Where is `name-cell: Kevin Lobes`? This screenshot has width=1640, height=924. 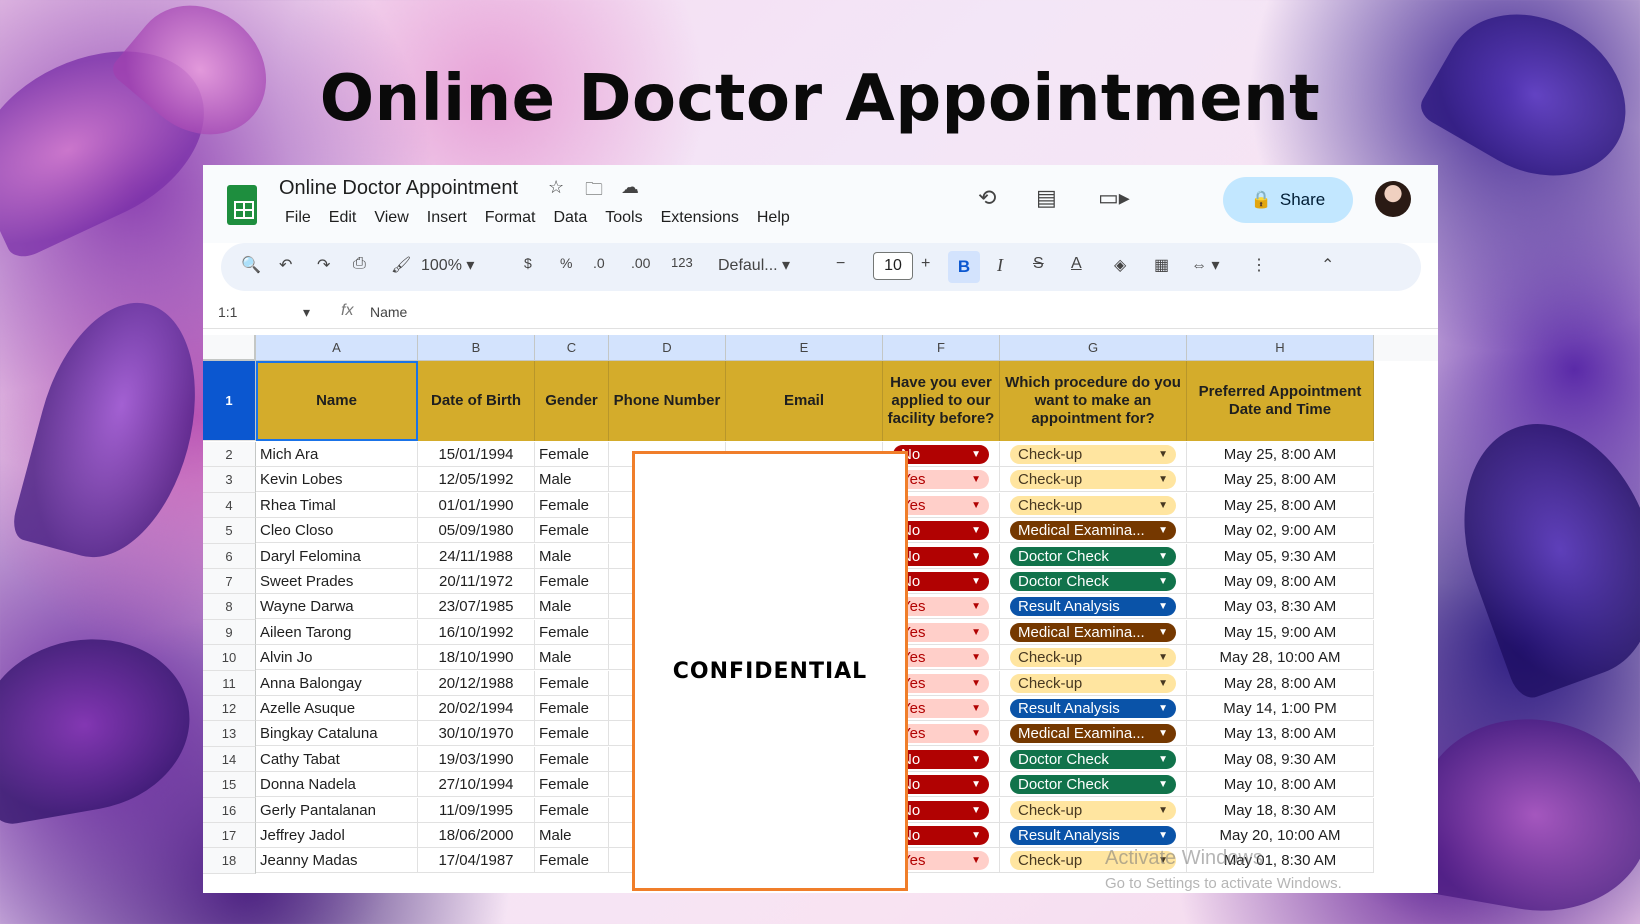
name-cell: Kevin Lobes is located at coordinates (337, 480).